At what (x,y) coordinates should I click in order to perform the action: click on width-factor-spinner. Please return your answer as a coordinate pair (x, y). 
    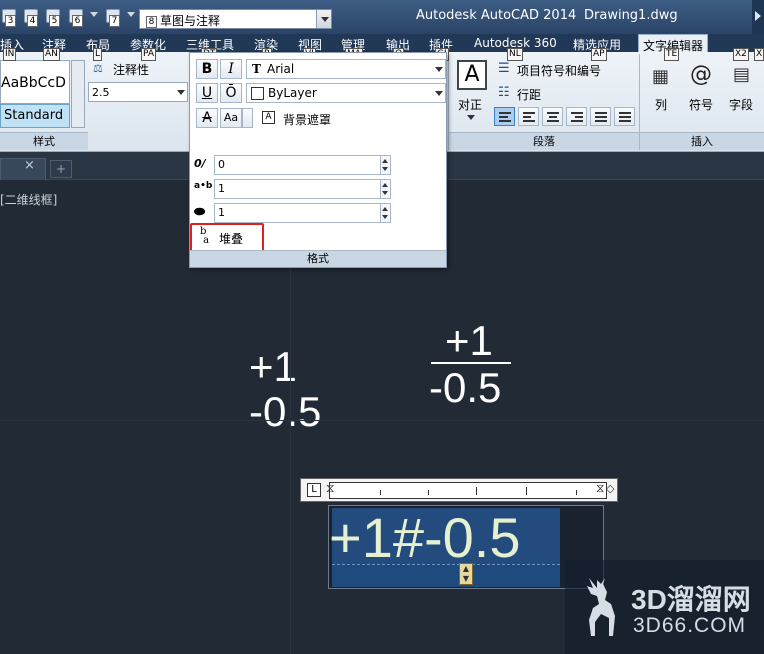
    Looking at the image, I should click on (385, 213).